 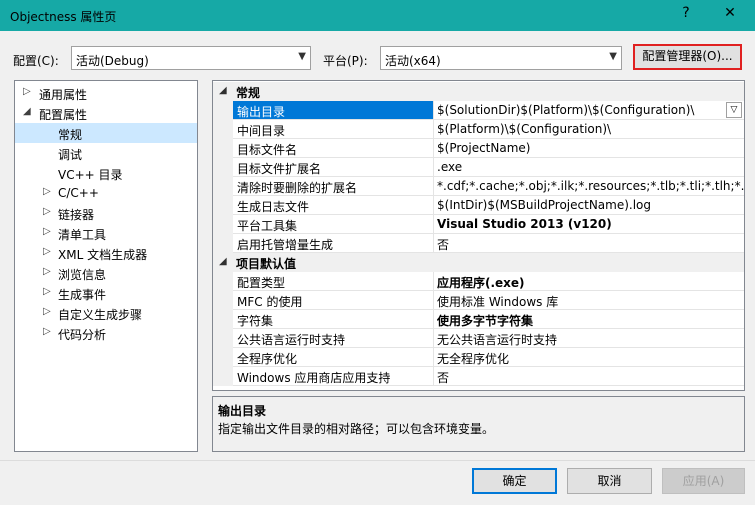 I want to click on property-name: MFC 的使用, so click(x=333, y=300).